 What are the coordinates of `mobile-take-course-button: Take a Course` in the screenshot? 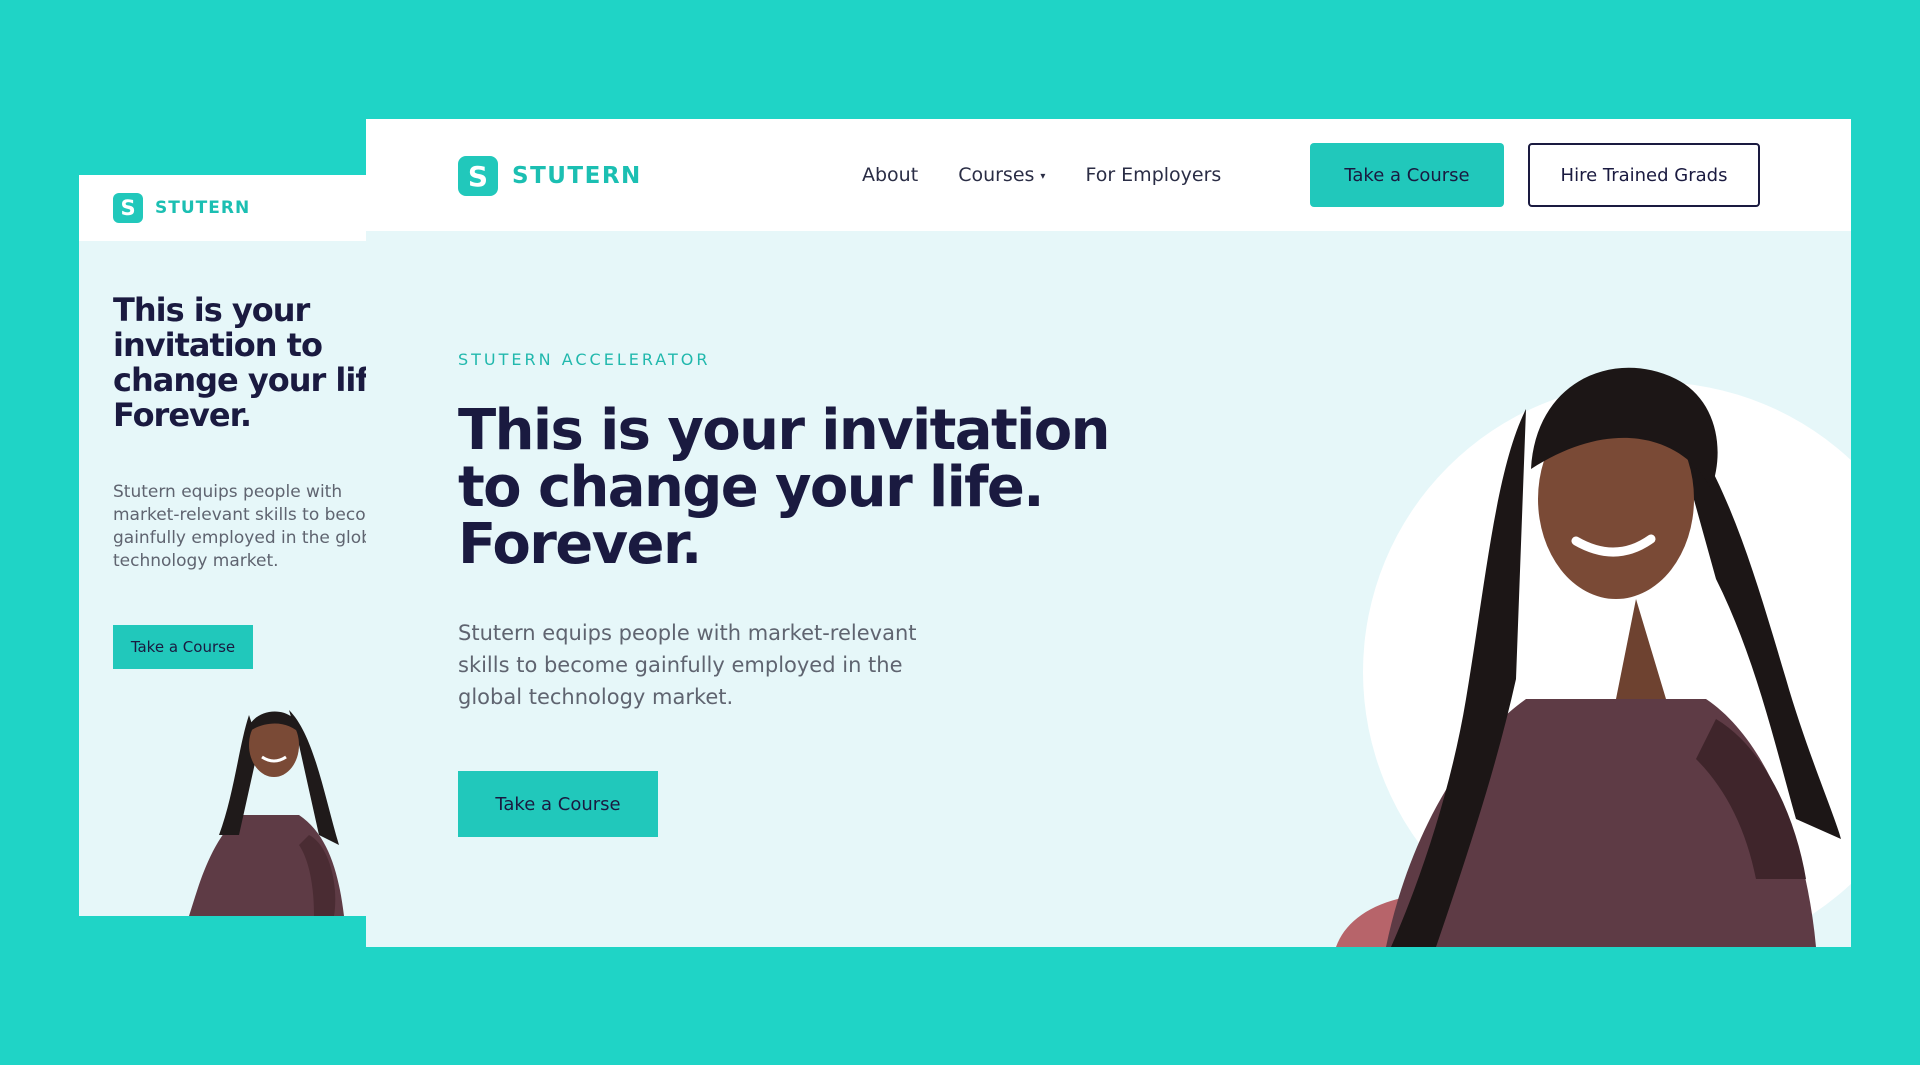 It's located at (183, 647).